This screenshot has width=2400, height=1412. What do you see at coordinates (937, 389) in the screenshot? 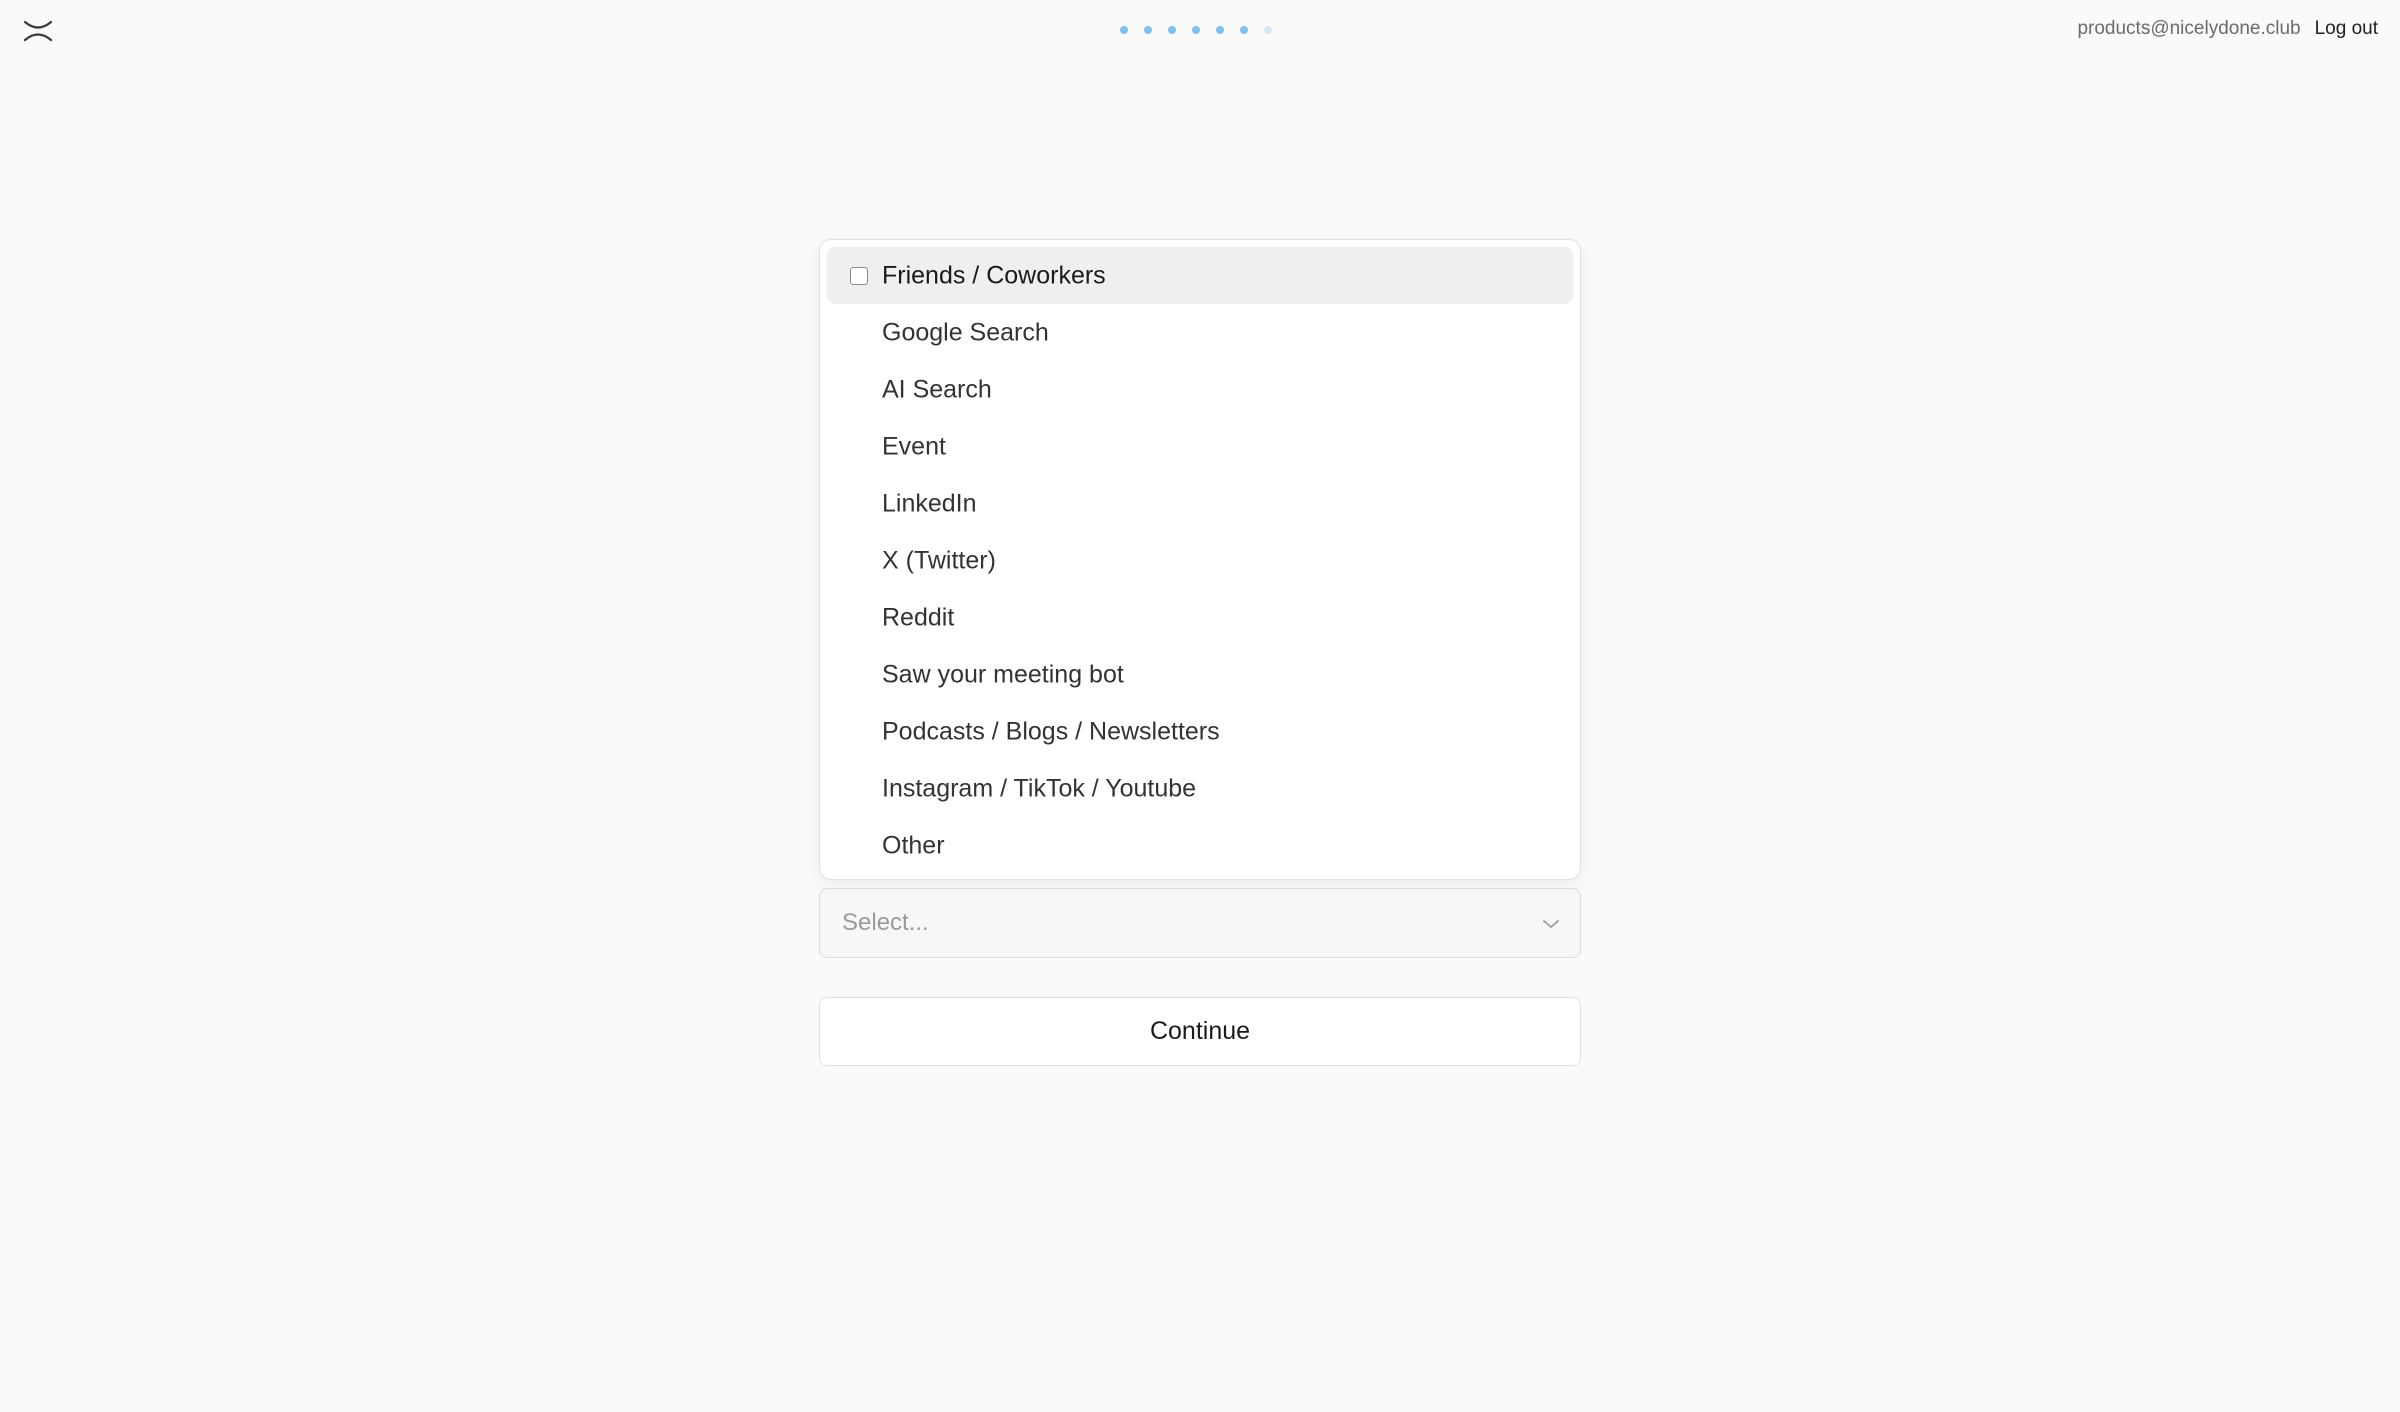
I see `option-label: AI Search` at bounding box center [937, 389].